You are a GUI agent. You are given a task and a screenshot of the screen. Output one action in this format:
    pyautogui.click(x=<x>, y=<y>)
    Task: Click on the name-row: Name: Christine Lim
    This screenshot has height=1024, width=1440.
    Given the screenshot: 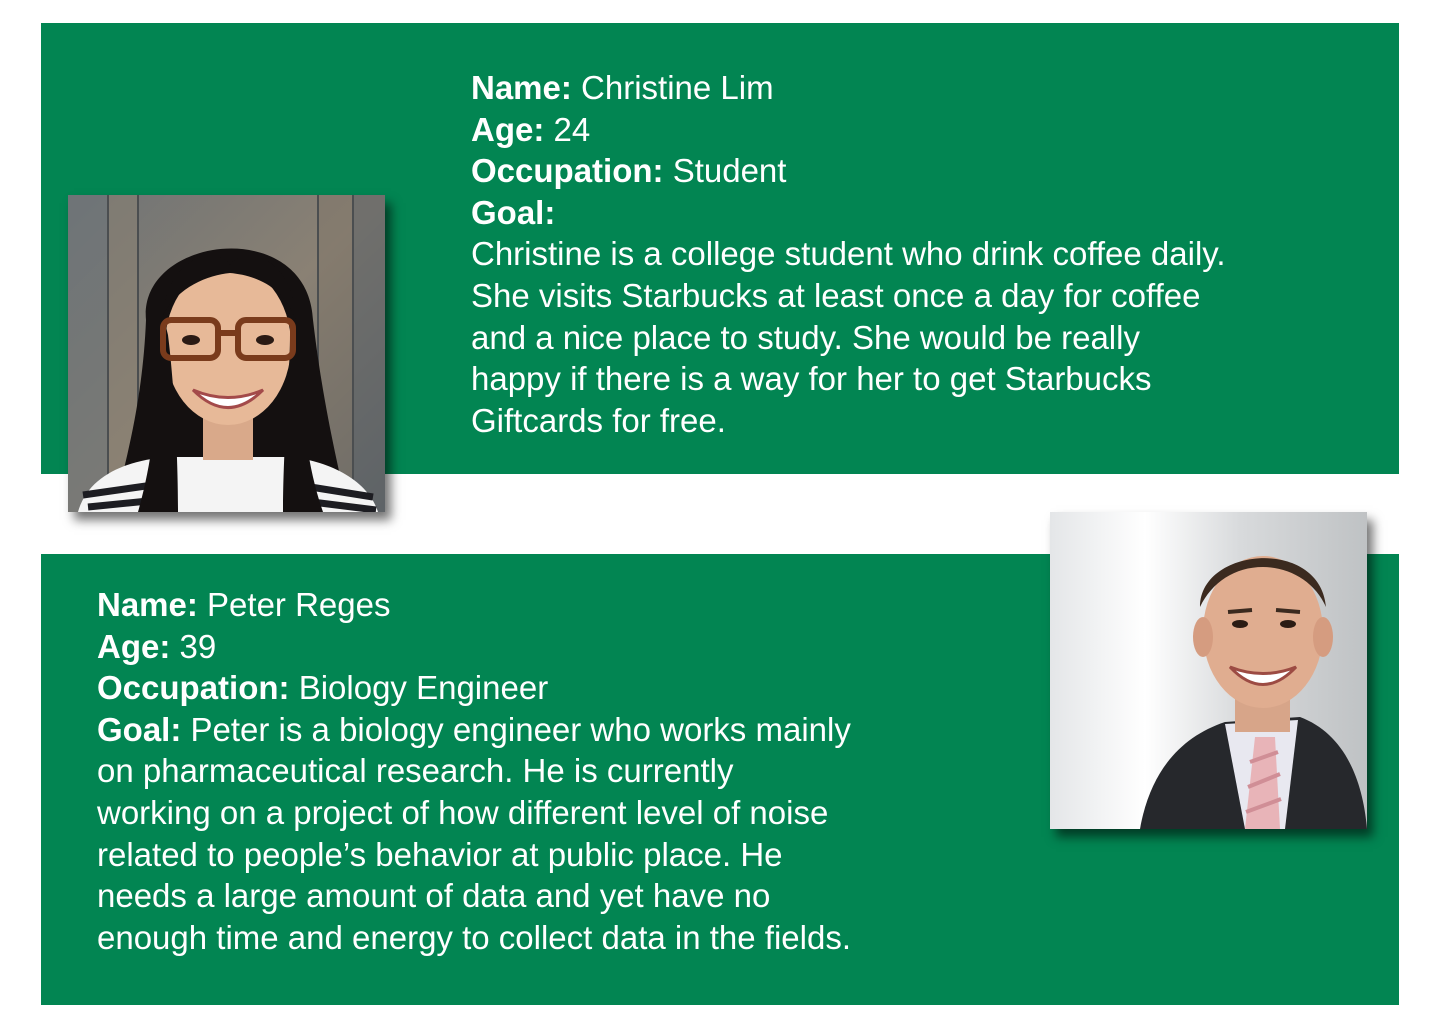 What is the action you would take?
    pyautogui.click(x=901, y=88)
    